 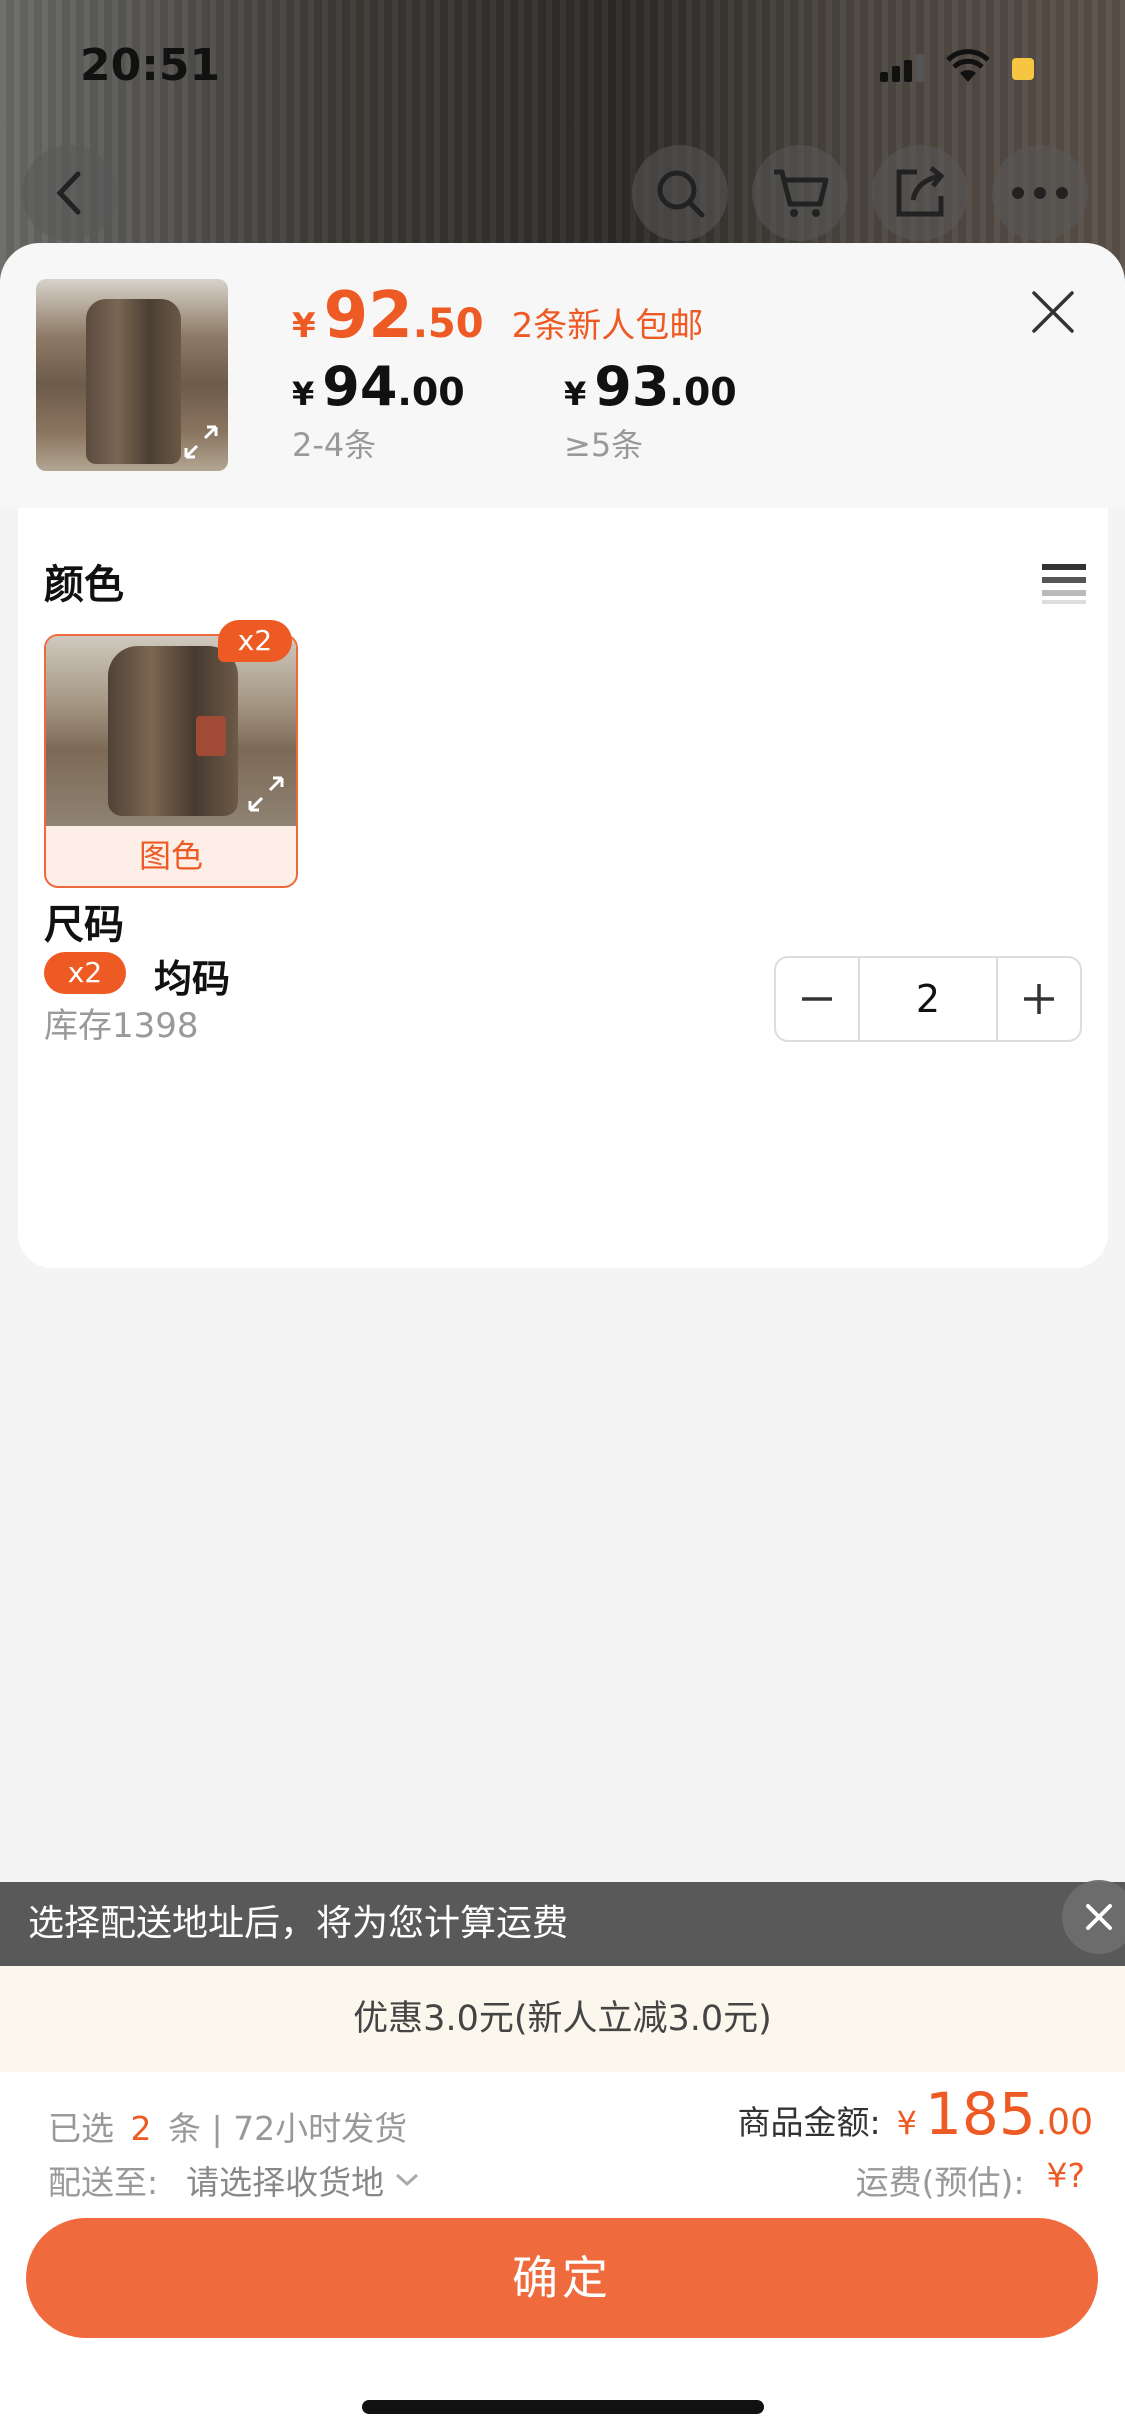 What do you see at coordinates (497, 316) in the screenshot?
I see `main-price: ¥ 92 .50 2条新人包邮` at bounding box center [497, 316].